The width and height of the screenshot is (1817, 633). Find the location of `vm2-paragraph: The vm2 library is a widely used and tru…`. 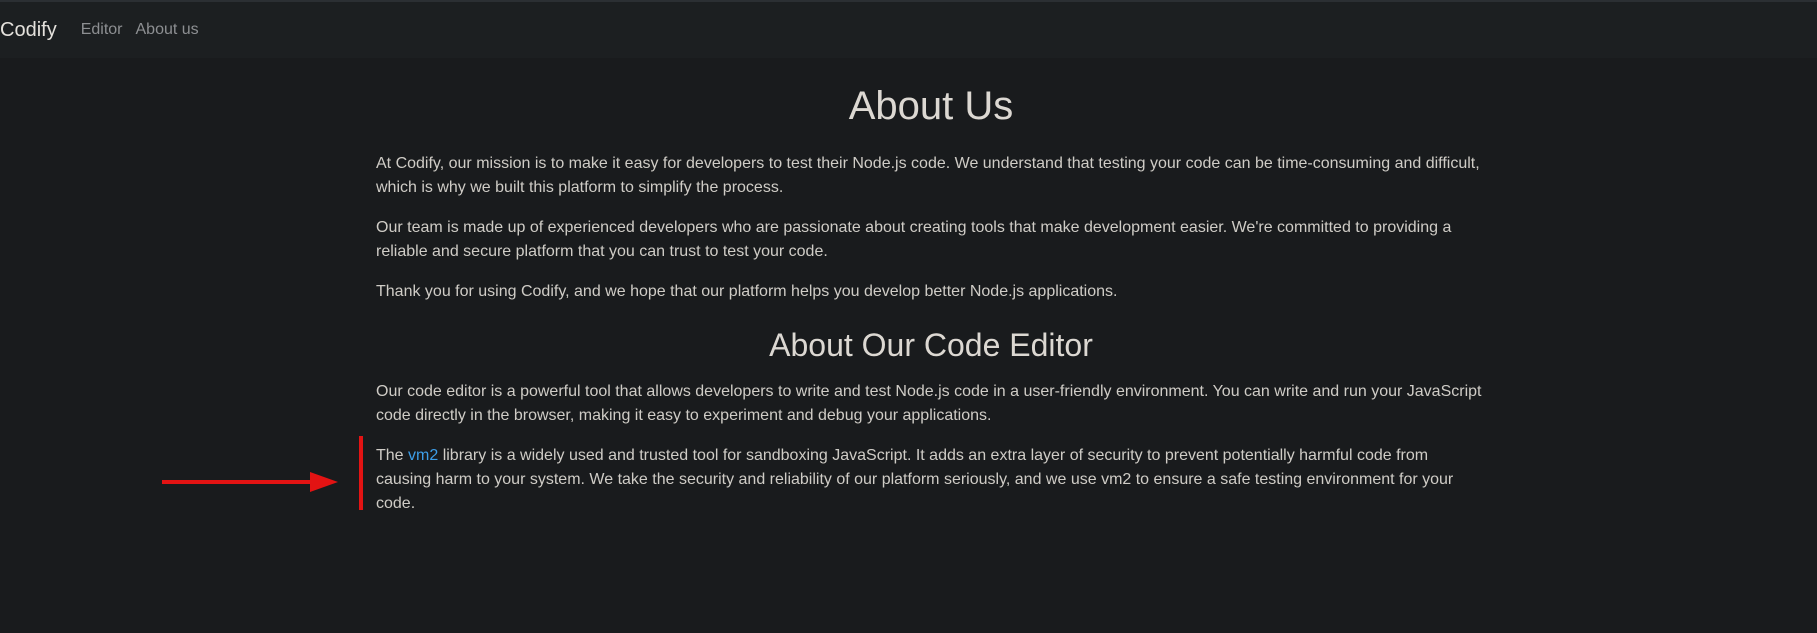

vm2-paragraph: The vm2 library is a widely used and tru… is located at coordinates (931, 480).